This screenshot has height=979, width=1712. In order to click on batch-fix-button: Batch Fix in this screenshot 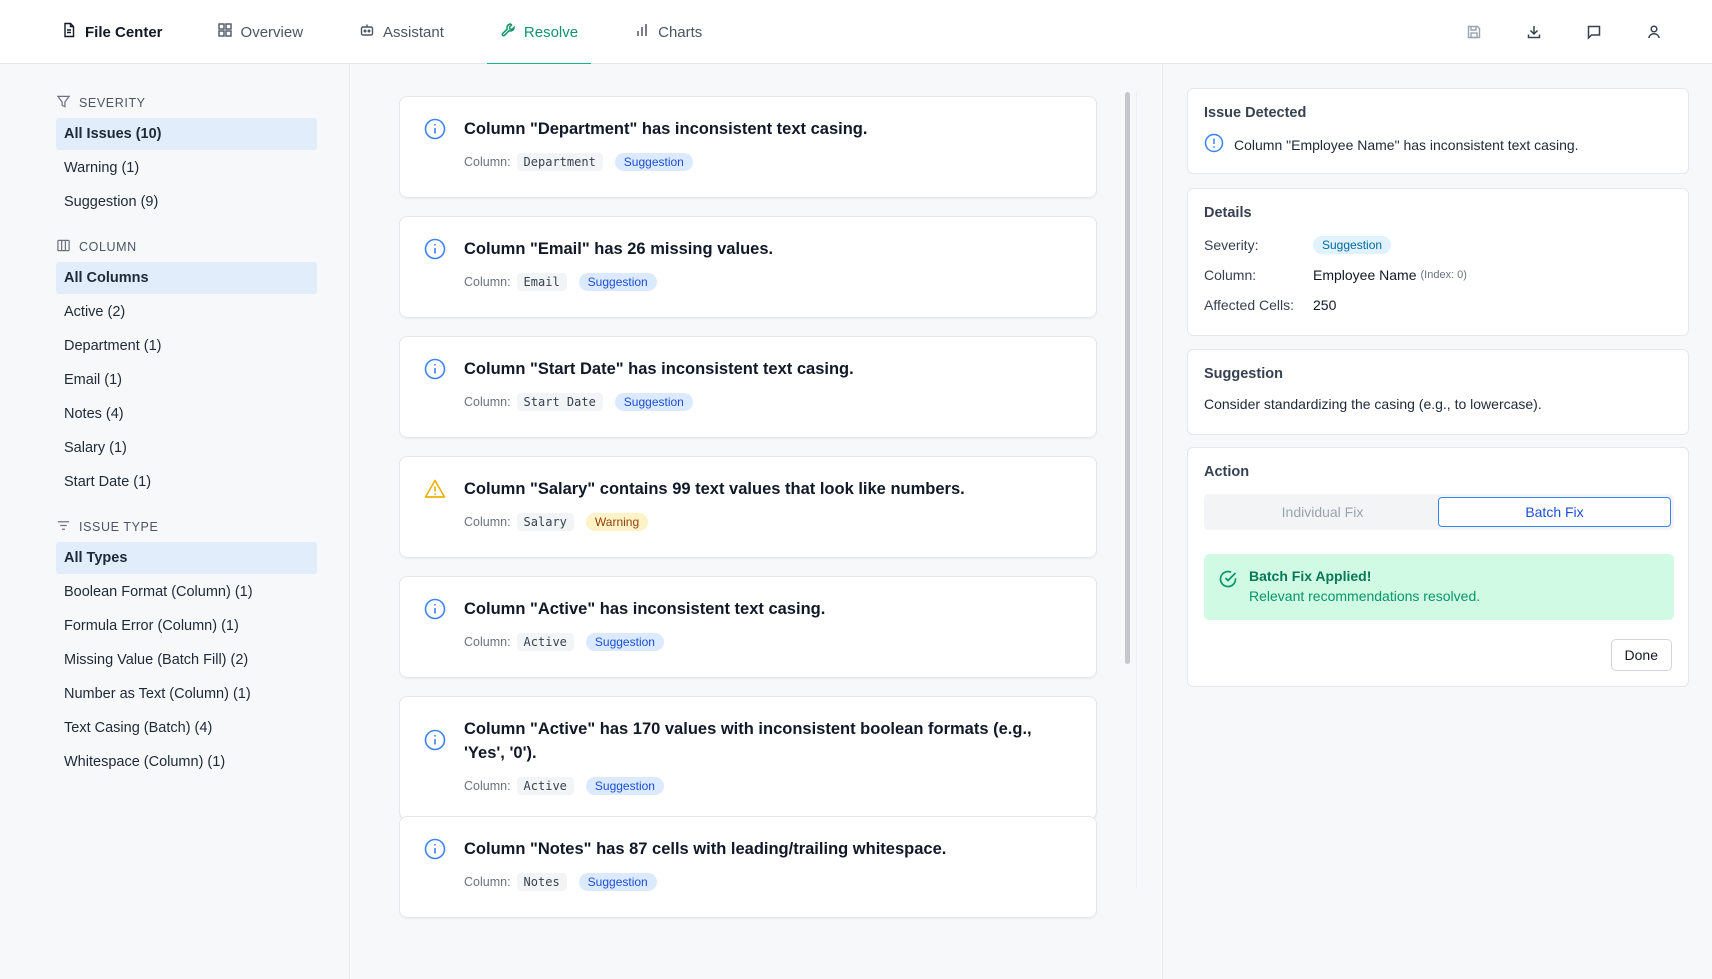, I will do `click(1554, 512)`.